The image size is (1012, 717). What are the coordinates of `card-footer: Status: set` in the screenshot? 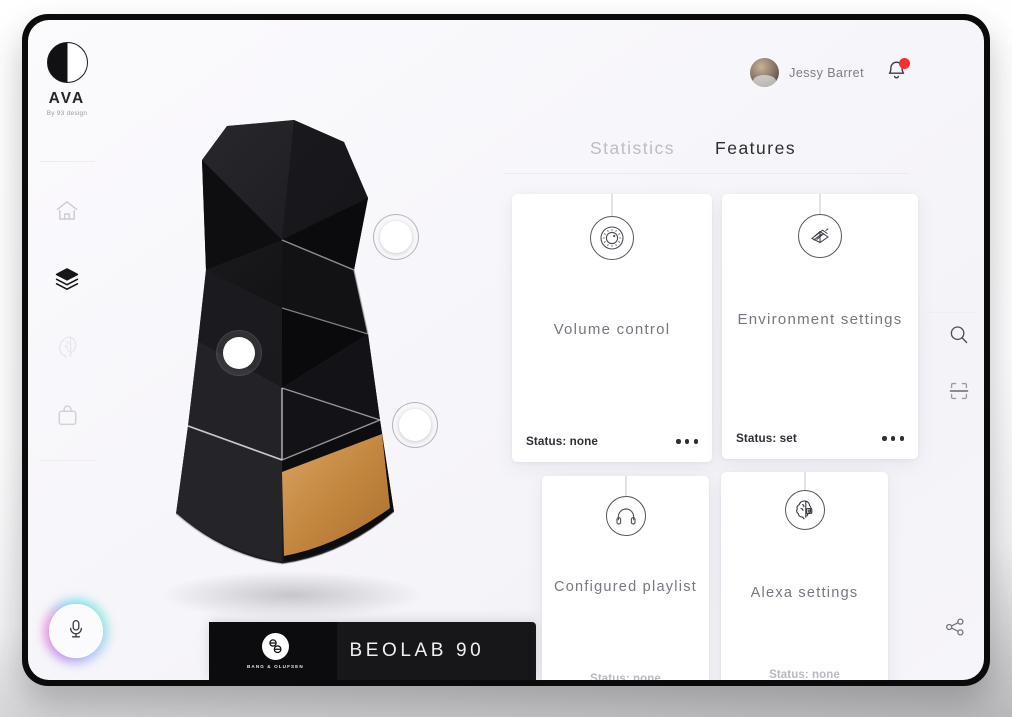 It's located at (820, 438).